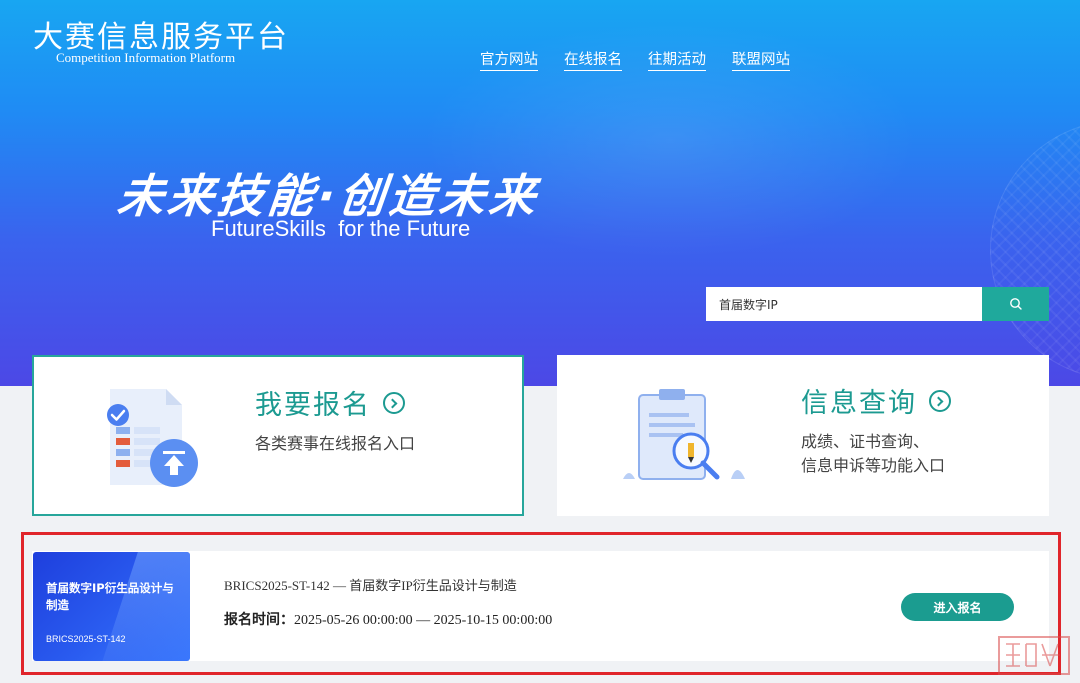  Describe the element at coordinates (509, 59) in the screenshot. I see `nav-official-site: 官方网站` at that location.